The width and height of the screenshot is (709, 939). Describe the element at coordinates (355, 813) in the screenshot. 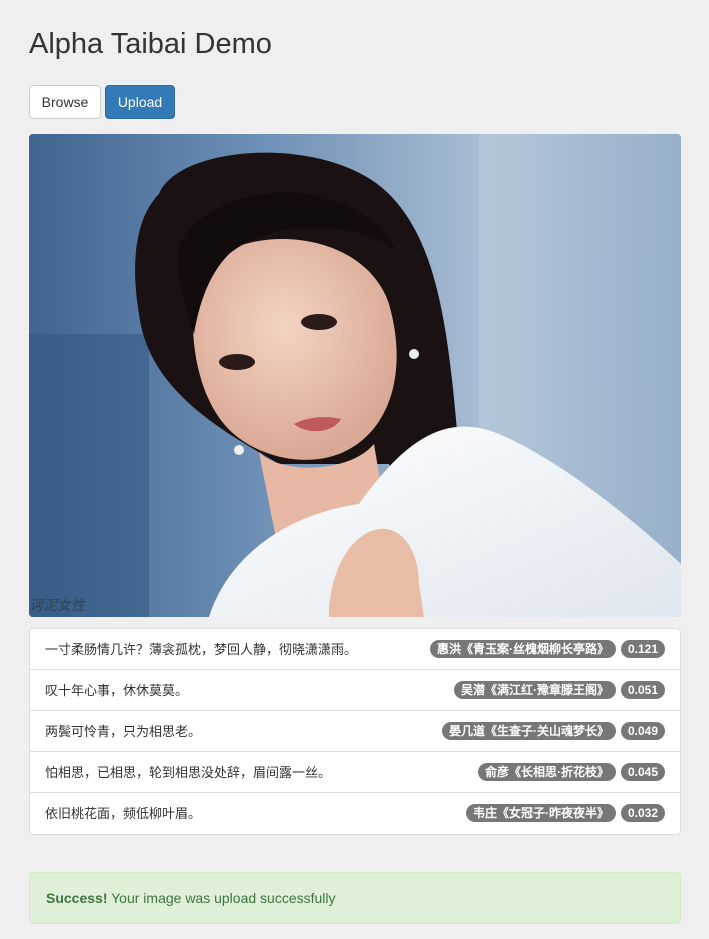

I see `list-item: 依旧桃花面，频低柳叶眉。 韦庄《女冠子·昨夜夜半》 0.032` at that location.